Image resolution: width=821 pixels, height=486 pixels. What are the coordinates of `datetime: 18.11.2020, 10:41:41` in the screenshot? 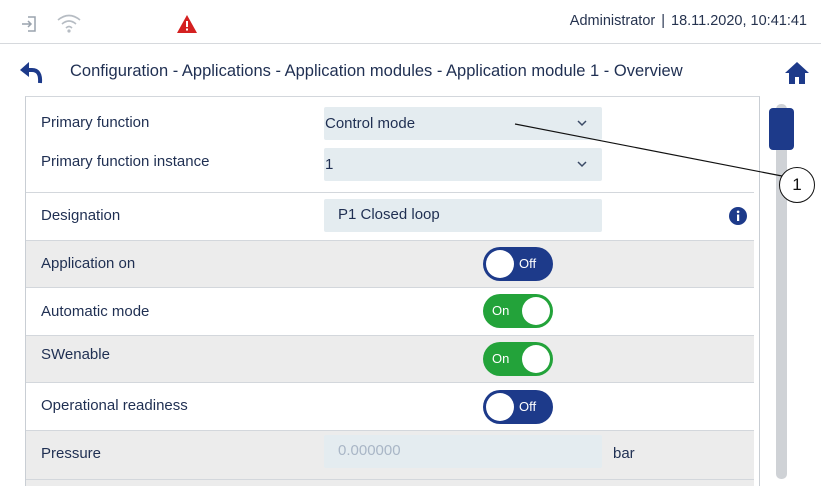 It's located at (739, 21).